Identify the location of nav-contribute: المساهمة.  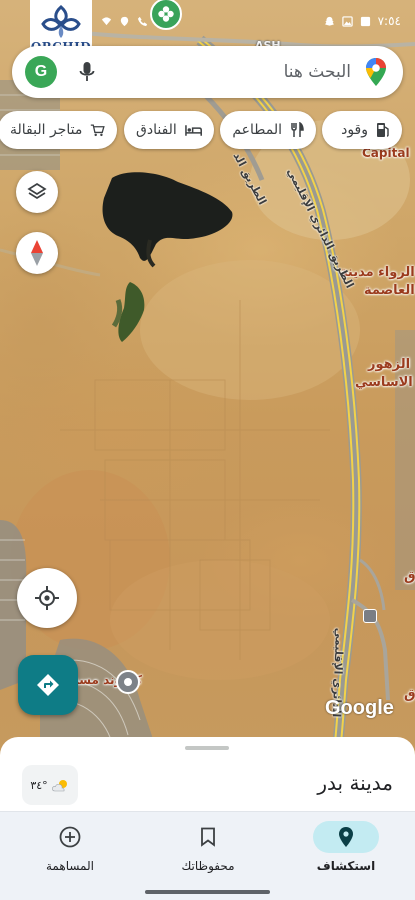
(70, 847).